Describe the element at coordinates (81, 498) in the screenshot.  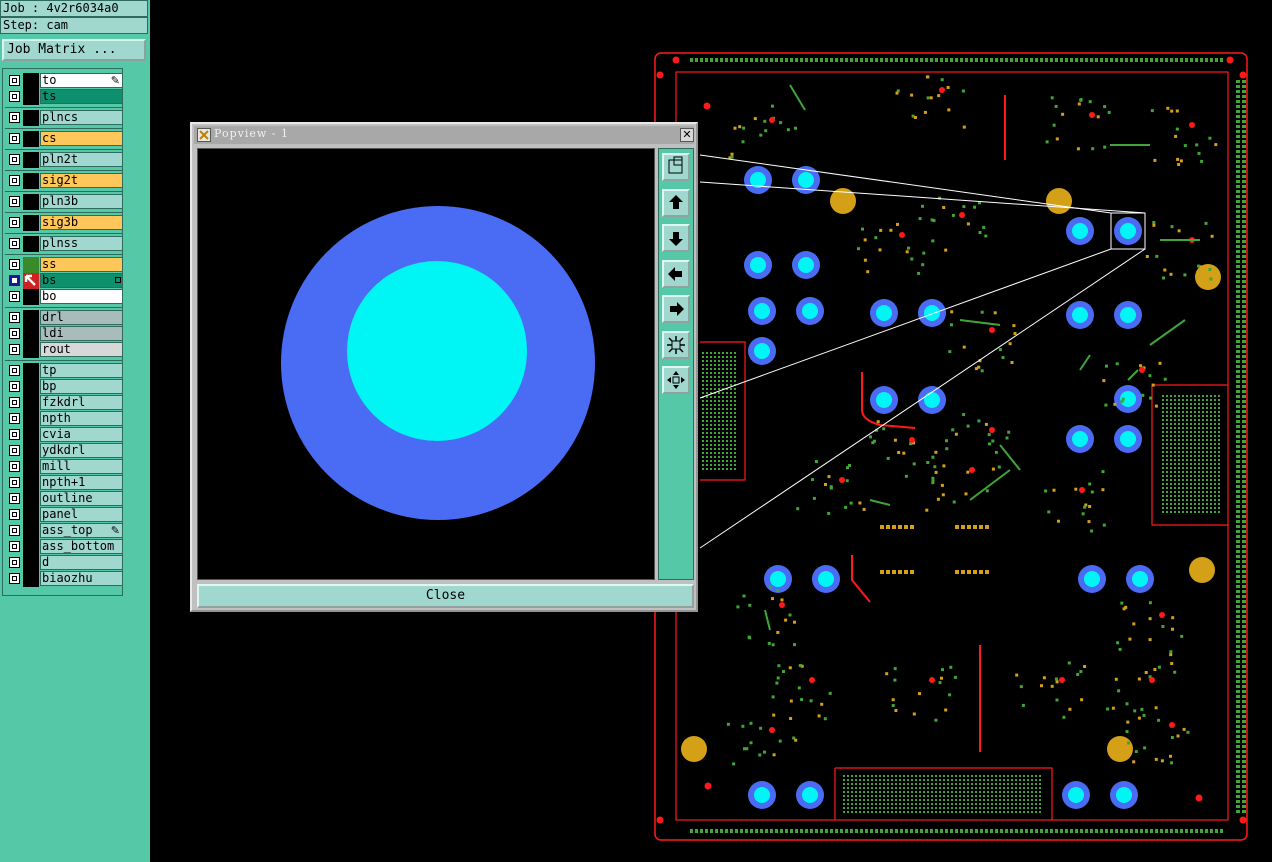
I see `layer-name: outline` at that location.